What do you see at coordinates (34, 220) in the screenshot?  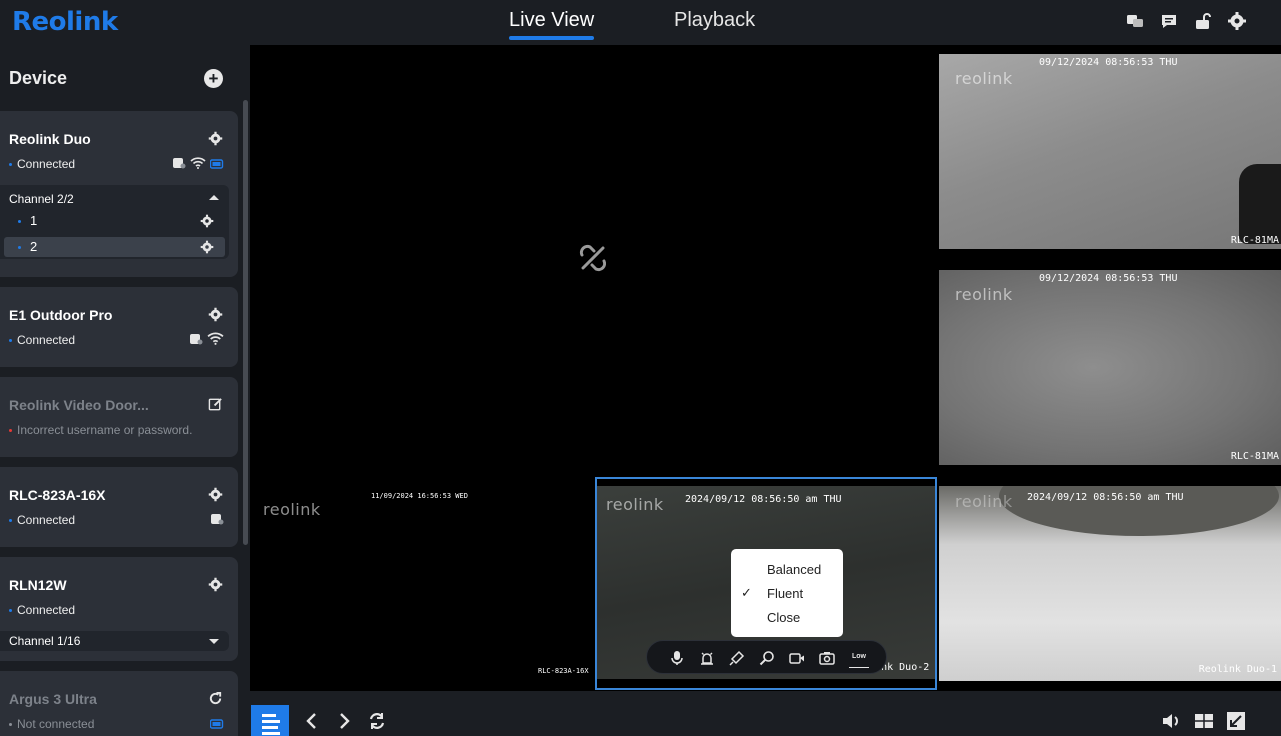 I see `channel-label: 1` at bounding box center [34, 220].